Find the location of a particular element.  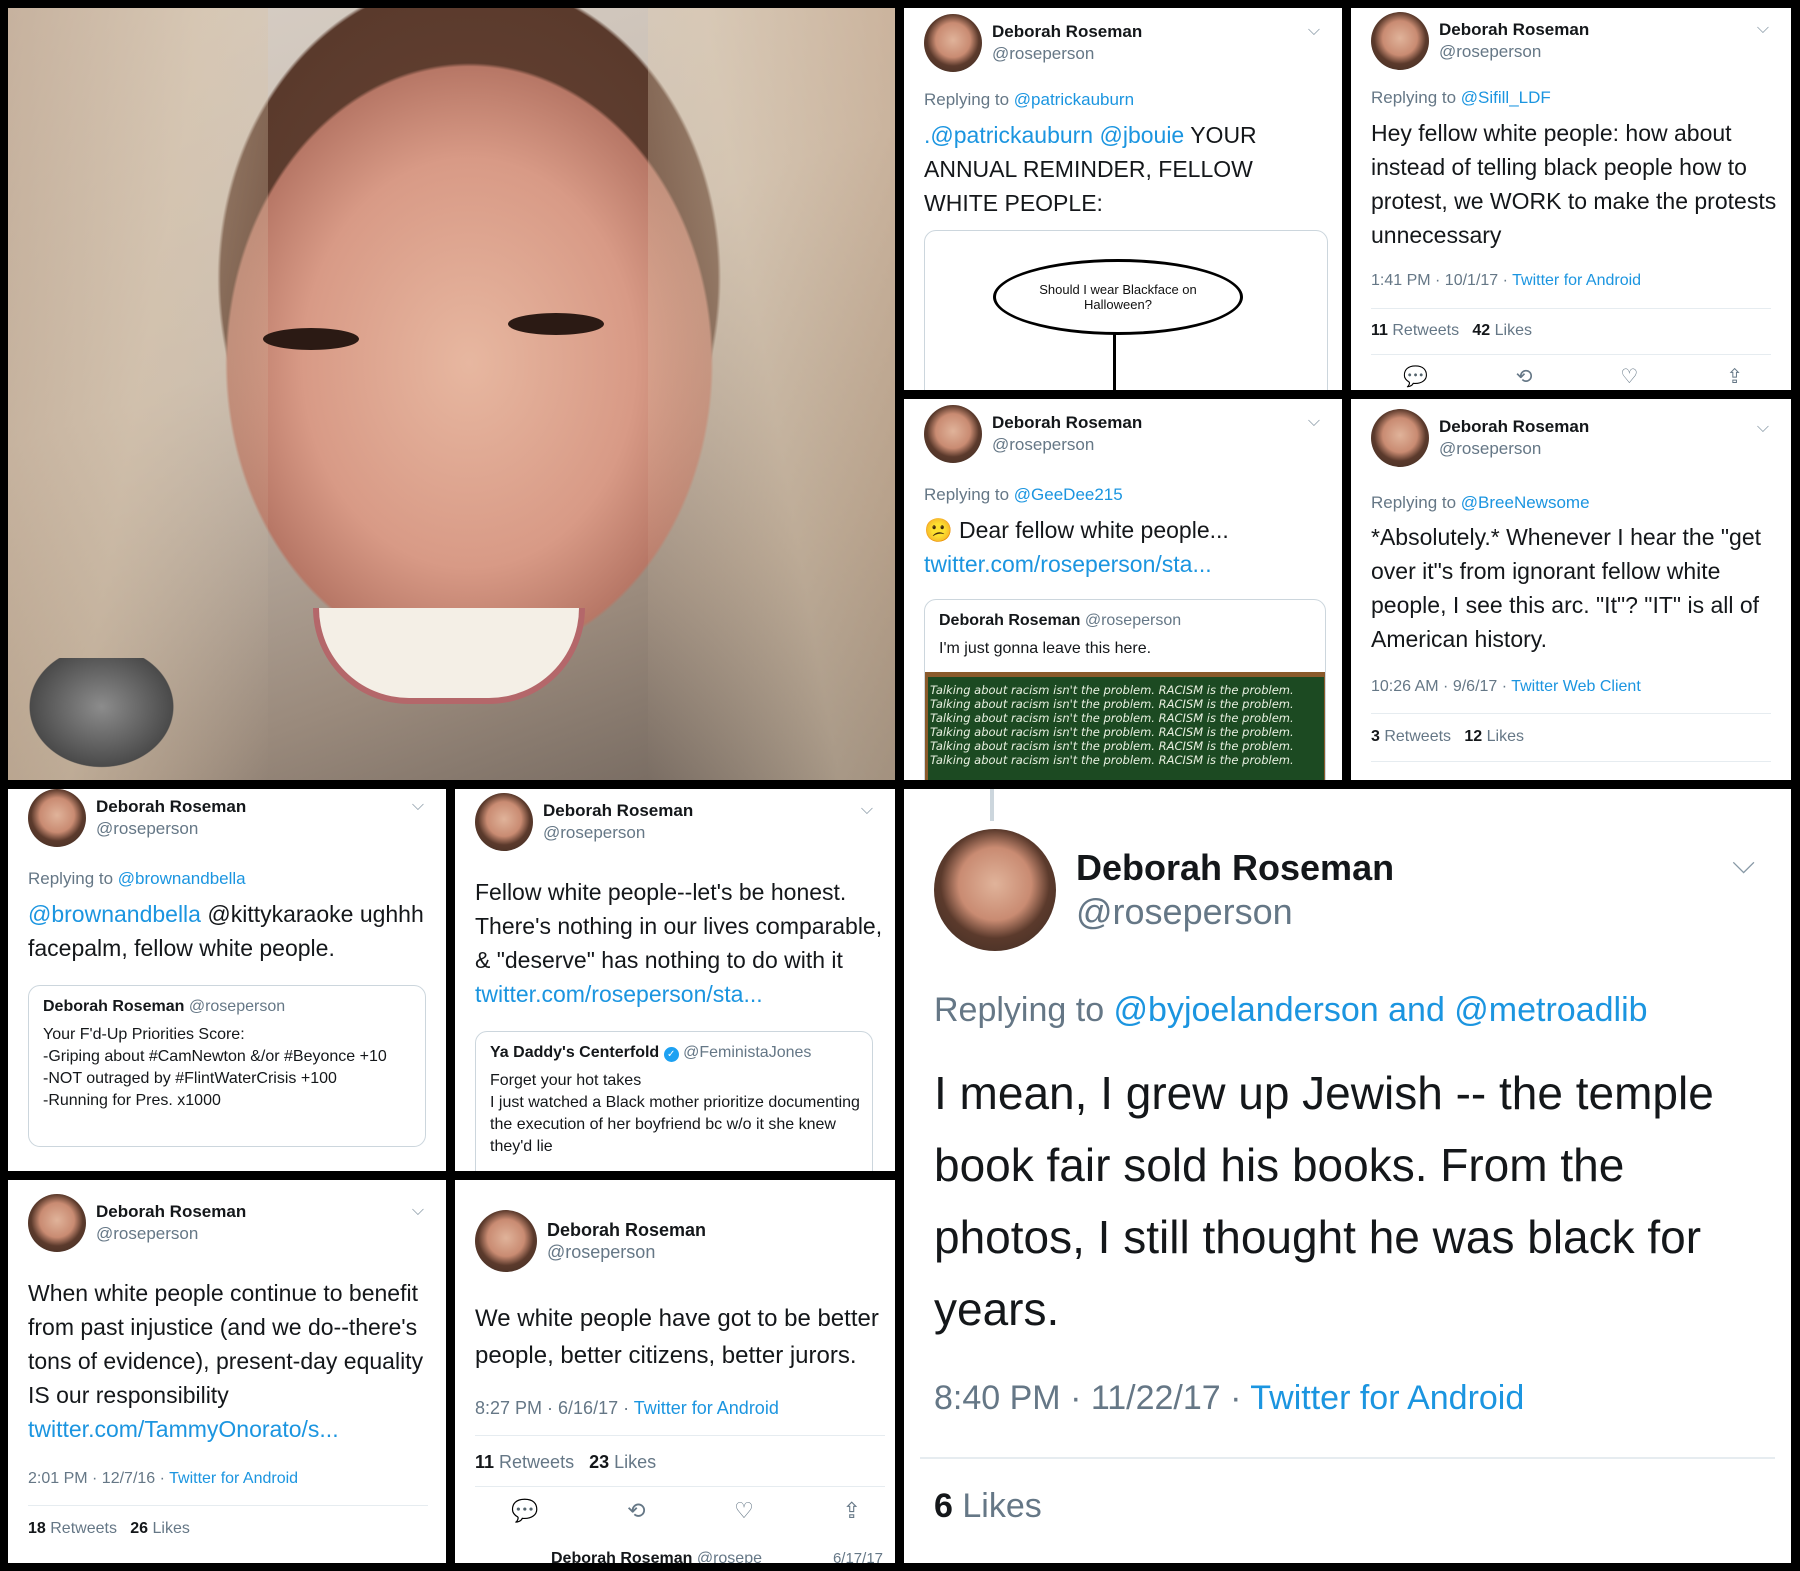

reply-mention-link: @Sifill_LDF is located at coordinates (1506, 97).